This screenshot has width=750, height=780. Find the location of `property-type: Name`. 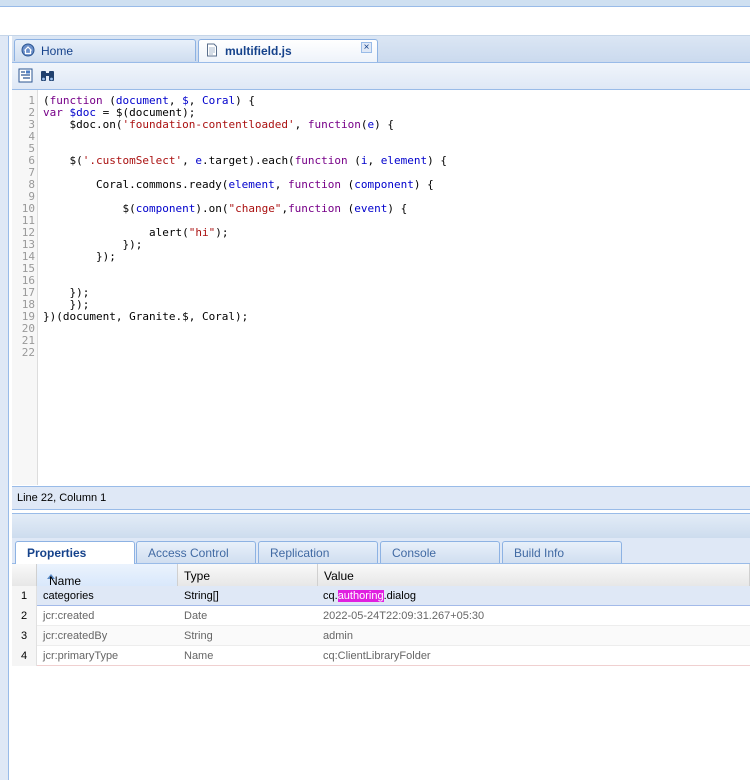

property-type: Name is located at coordinates (199, 656).